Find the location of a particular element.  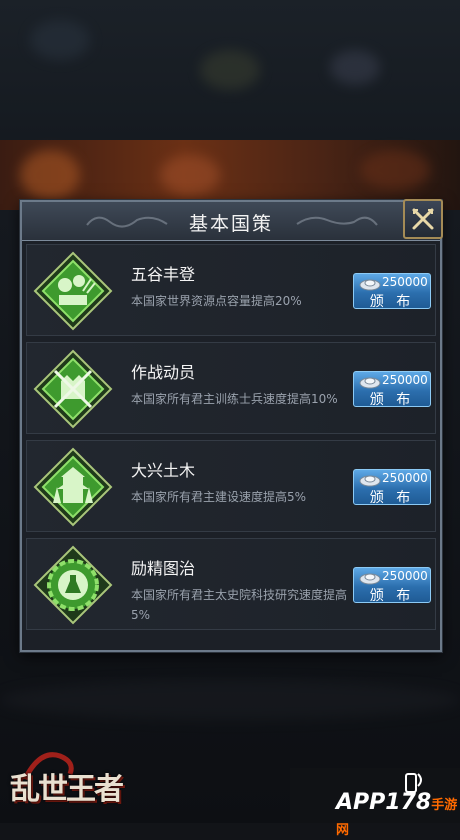

crossed-swords-close-icon is located at coordinates (423, 219).